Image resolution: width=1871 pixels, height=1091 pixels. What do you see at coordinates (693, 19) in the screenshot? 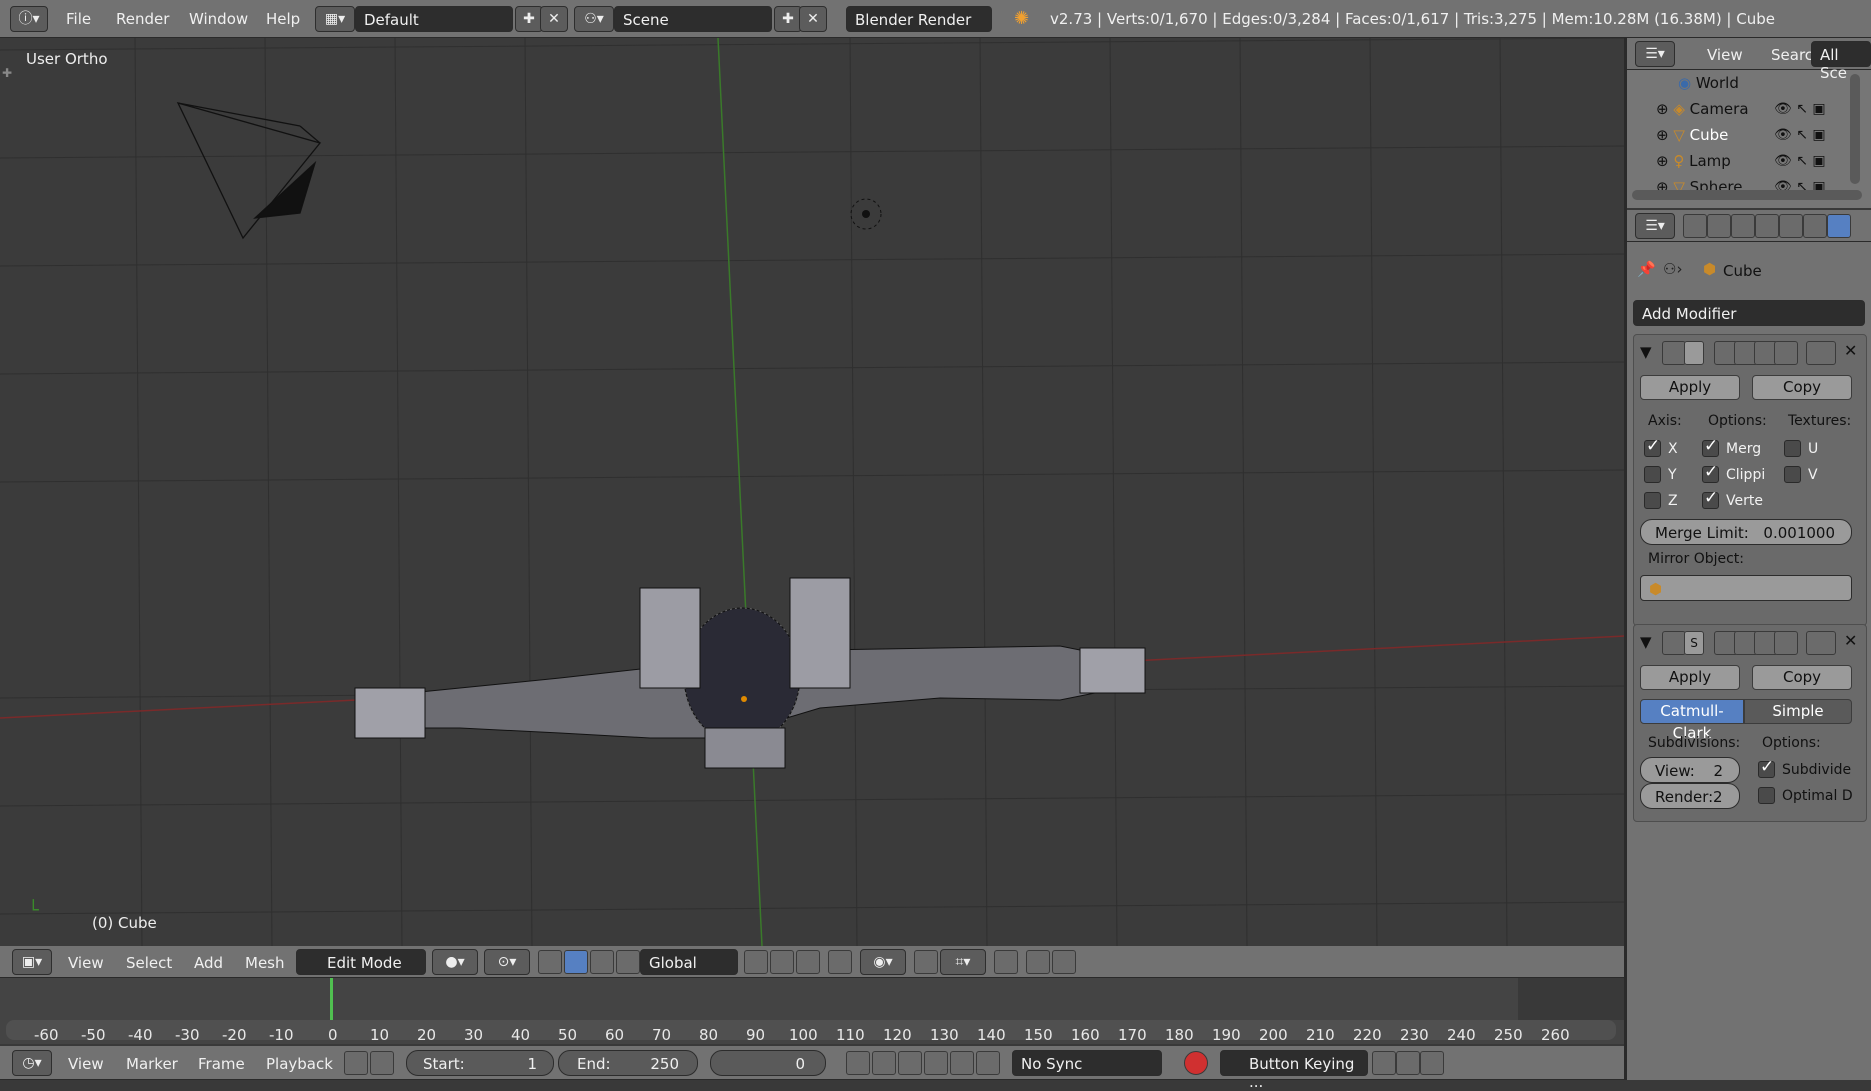
I see `scene-name-field: Scene` at bounding box center [693, 19].